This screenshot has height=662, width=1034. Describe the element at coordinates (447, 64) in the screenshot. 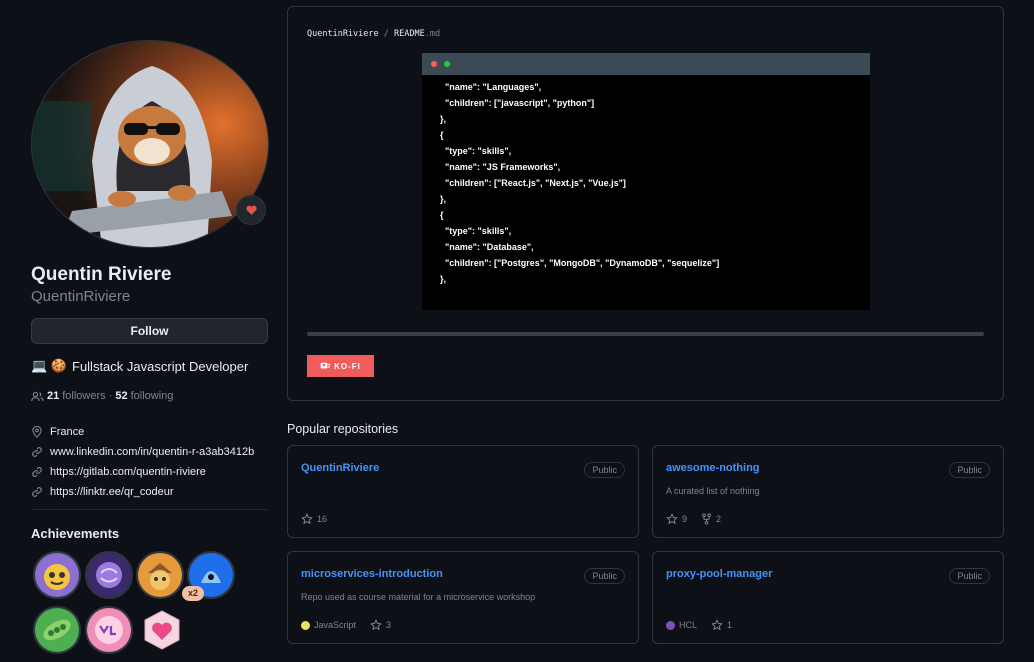

I see `terminal-maximize-dot` at that location.